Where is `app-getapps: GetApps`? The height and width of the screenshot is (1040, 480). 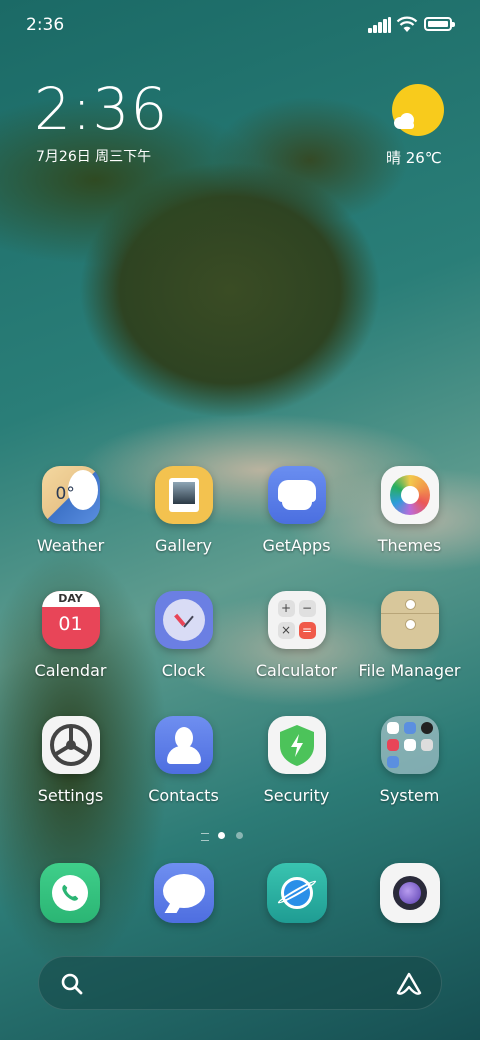 app-getapps: GetApps is located at coordinates (296, 510).